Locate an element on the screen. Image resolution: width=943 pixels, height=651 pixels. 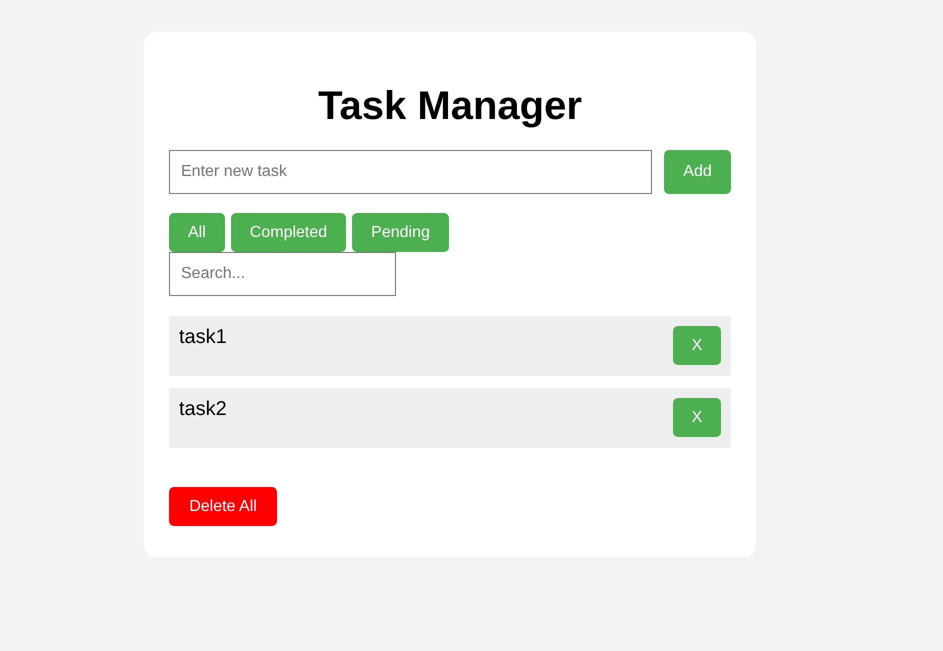
filter-button: Completed is located at coordinates (288, 232).